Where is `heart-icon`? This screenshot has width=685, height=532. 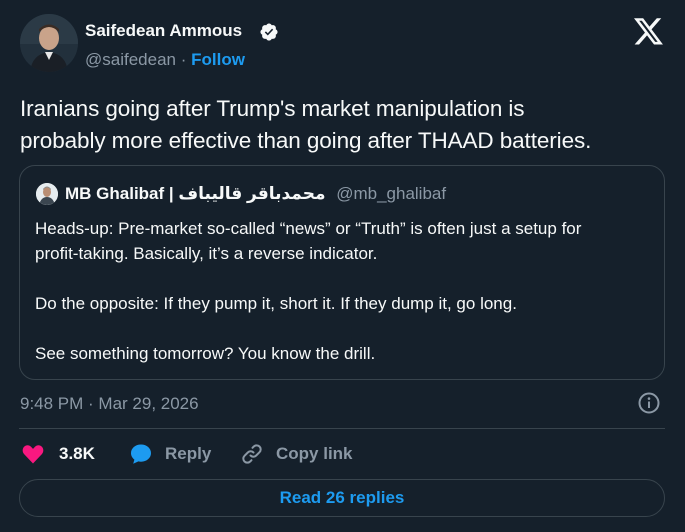
heart-icon is located at coordinates (33, 454).